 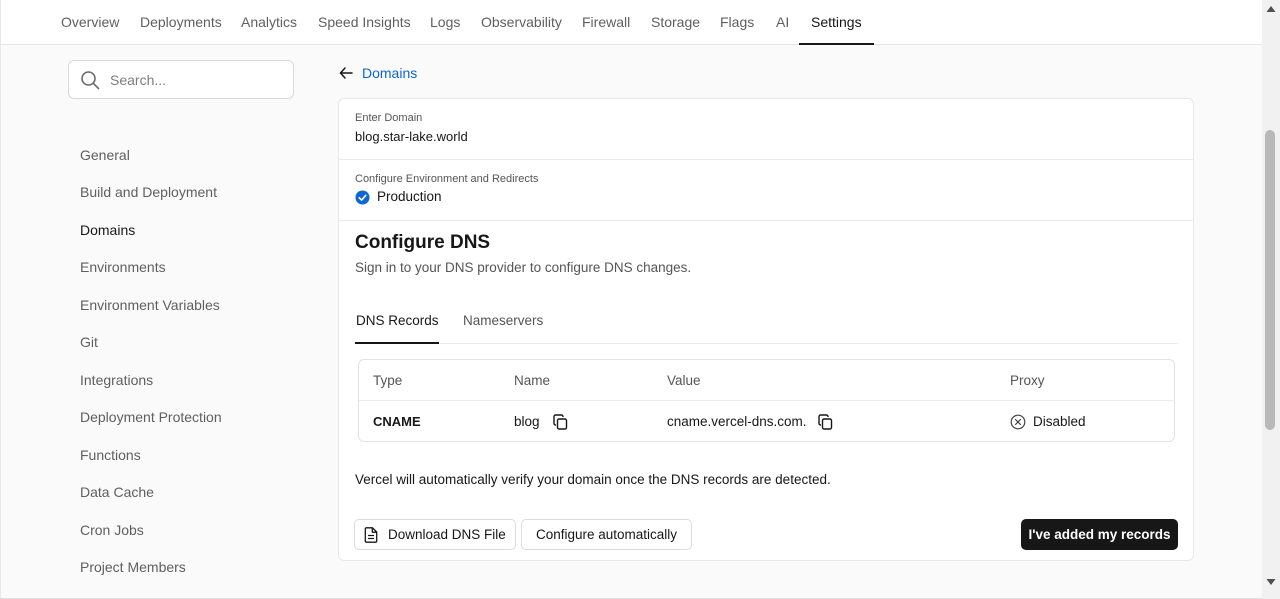 I want to click on column-header-name: Name, so click(x=532, y=380).